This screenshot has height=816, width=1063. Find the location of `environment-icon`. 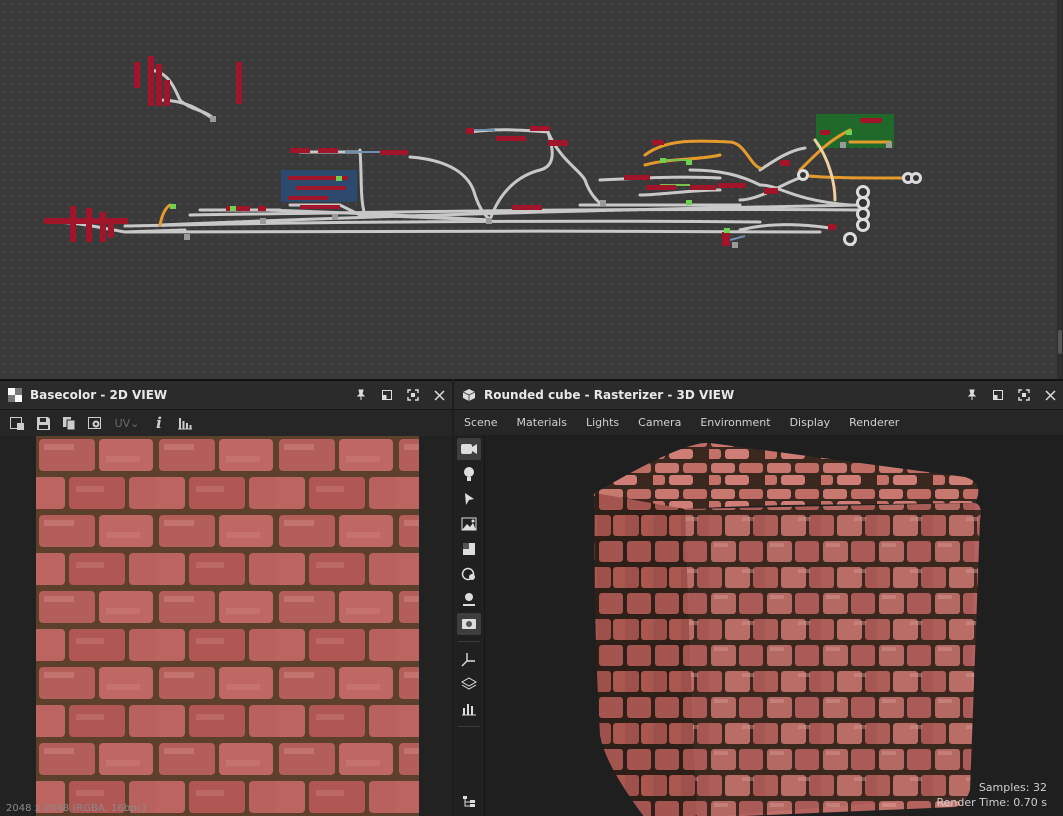

environment-icon is located at coordinates (469, 524).